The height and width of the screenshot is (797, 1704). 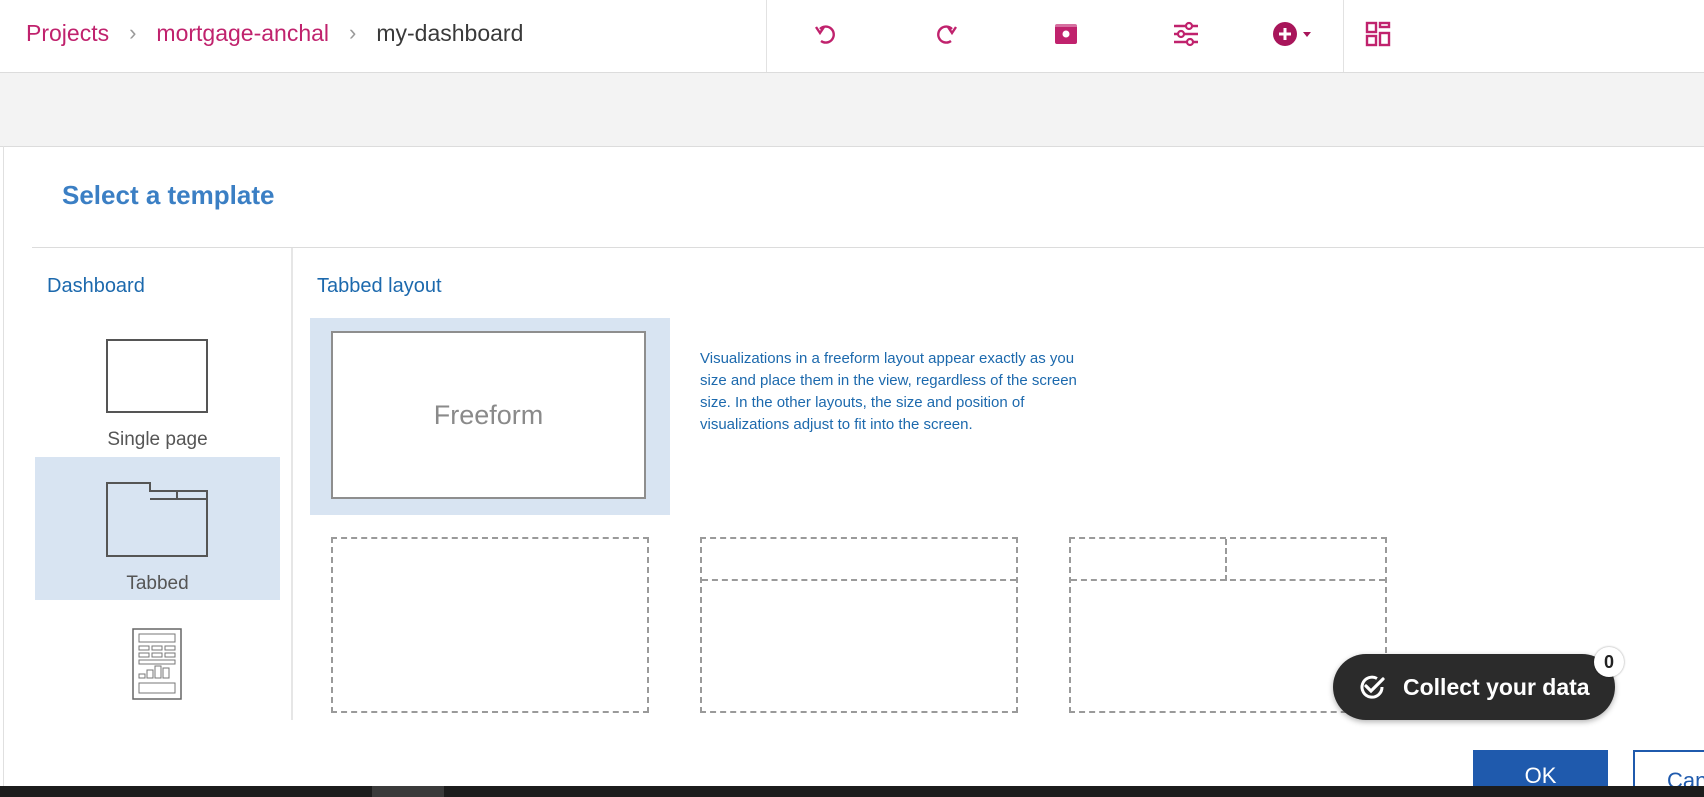 What do you see at coordinates (852, 791) in the screenshot?
I see `taskbar` at bounding box center [852, 791].